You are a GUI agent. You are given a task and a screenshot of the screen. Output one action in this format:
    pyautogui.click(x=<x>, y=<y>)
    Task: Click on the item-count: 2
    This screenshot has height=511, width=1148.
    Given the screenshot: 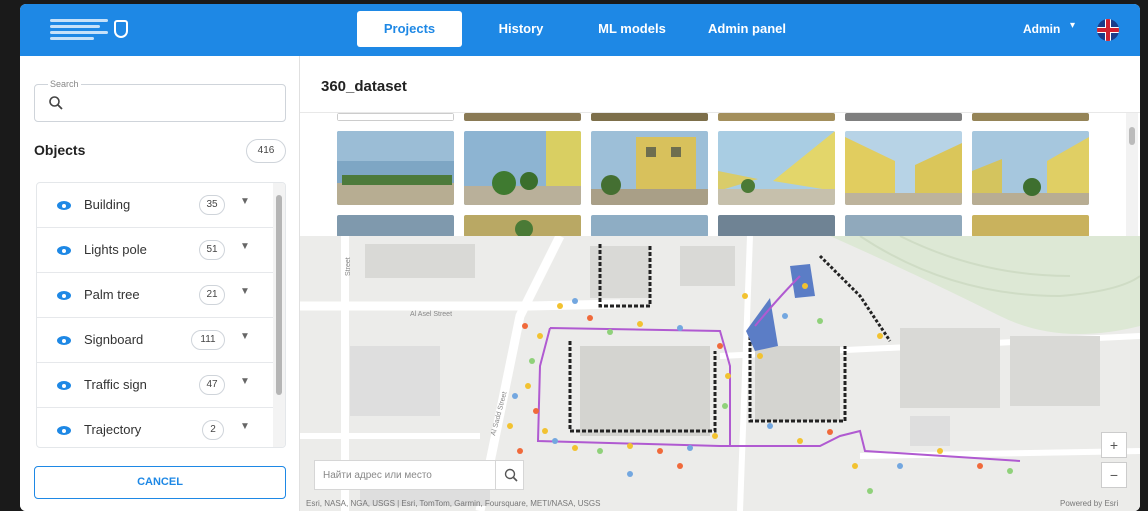 What is the action you would take?
    pyautogui.click(x=213, y=430)
    